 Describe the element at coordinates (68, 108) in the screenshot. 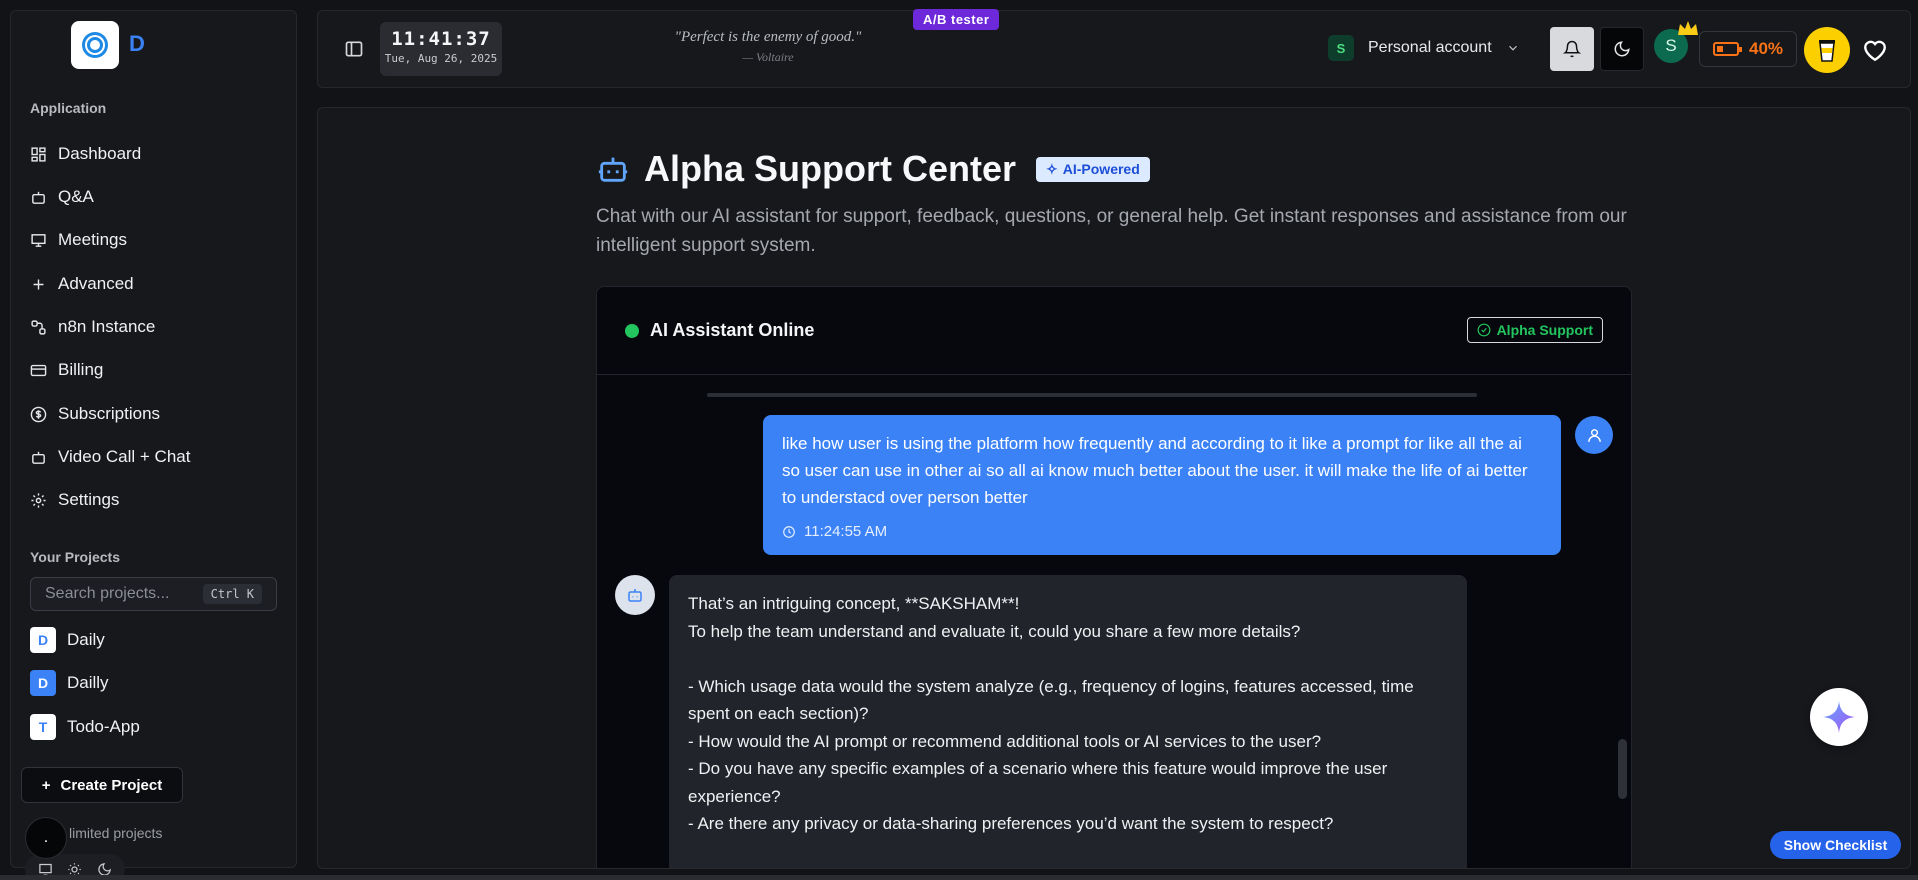

I see `application-section-label: Application` at that location.